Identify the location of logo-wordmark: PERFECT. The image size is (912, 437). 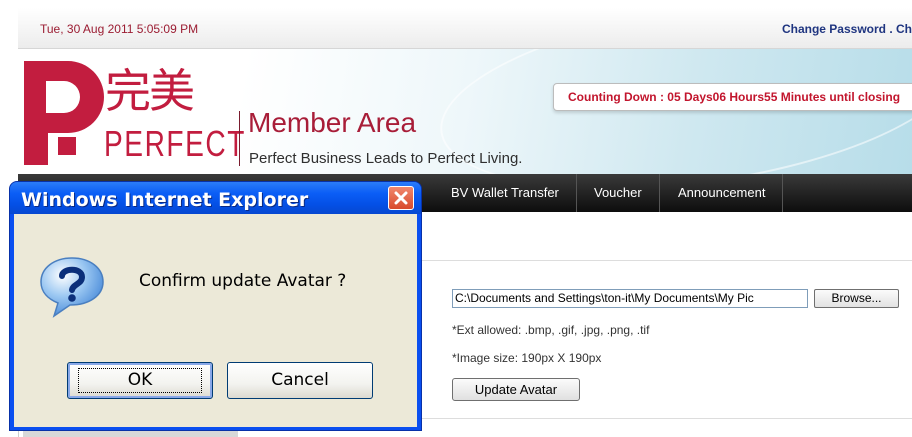
(175, 143).